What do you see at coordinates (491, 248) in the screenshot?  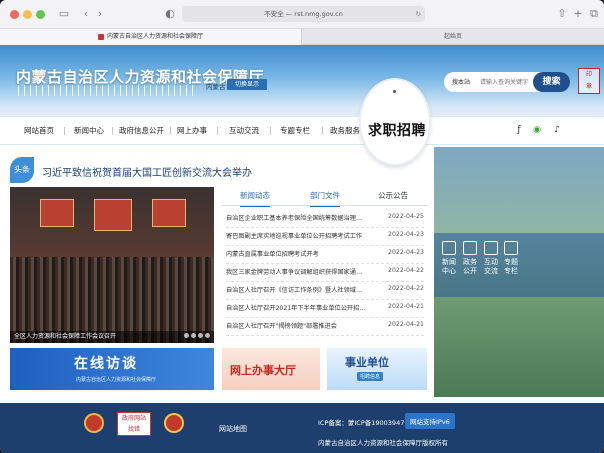 I see `chat-icon` at bounding box center [491, 248].